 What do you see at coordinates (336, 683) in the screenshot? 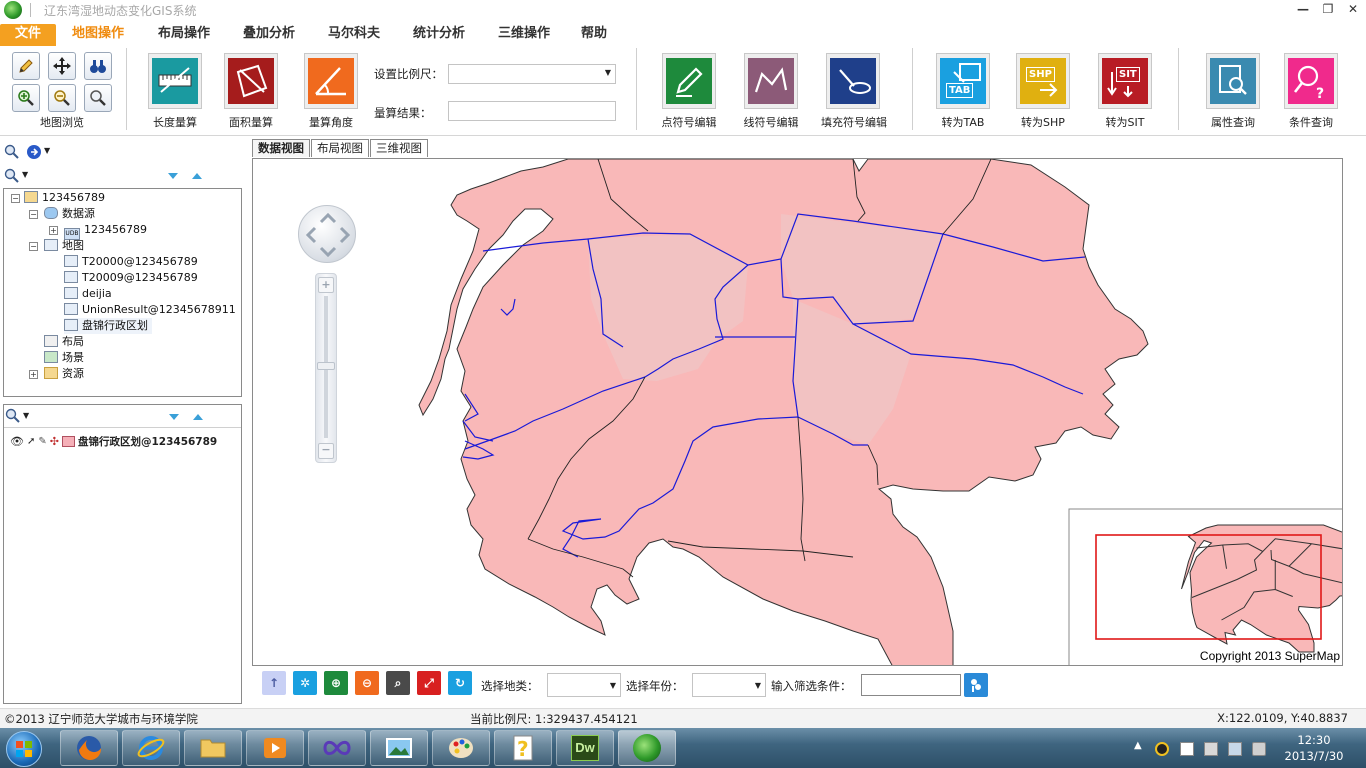
I see `bottom-zoom-in-button: ⊕` at bounding box center [336, 683].